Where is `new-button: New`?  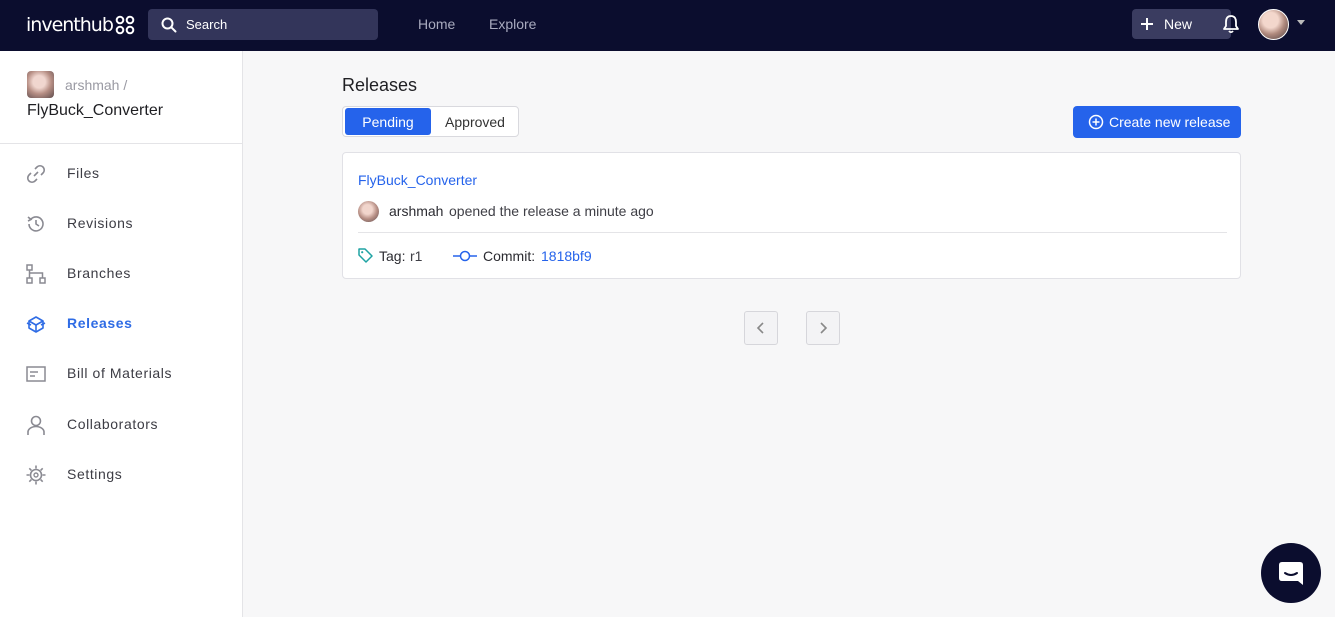
new-button: New is located at coordinates (1181, 24).